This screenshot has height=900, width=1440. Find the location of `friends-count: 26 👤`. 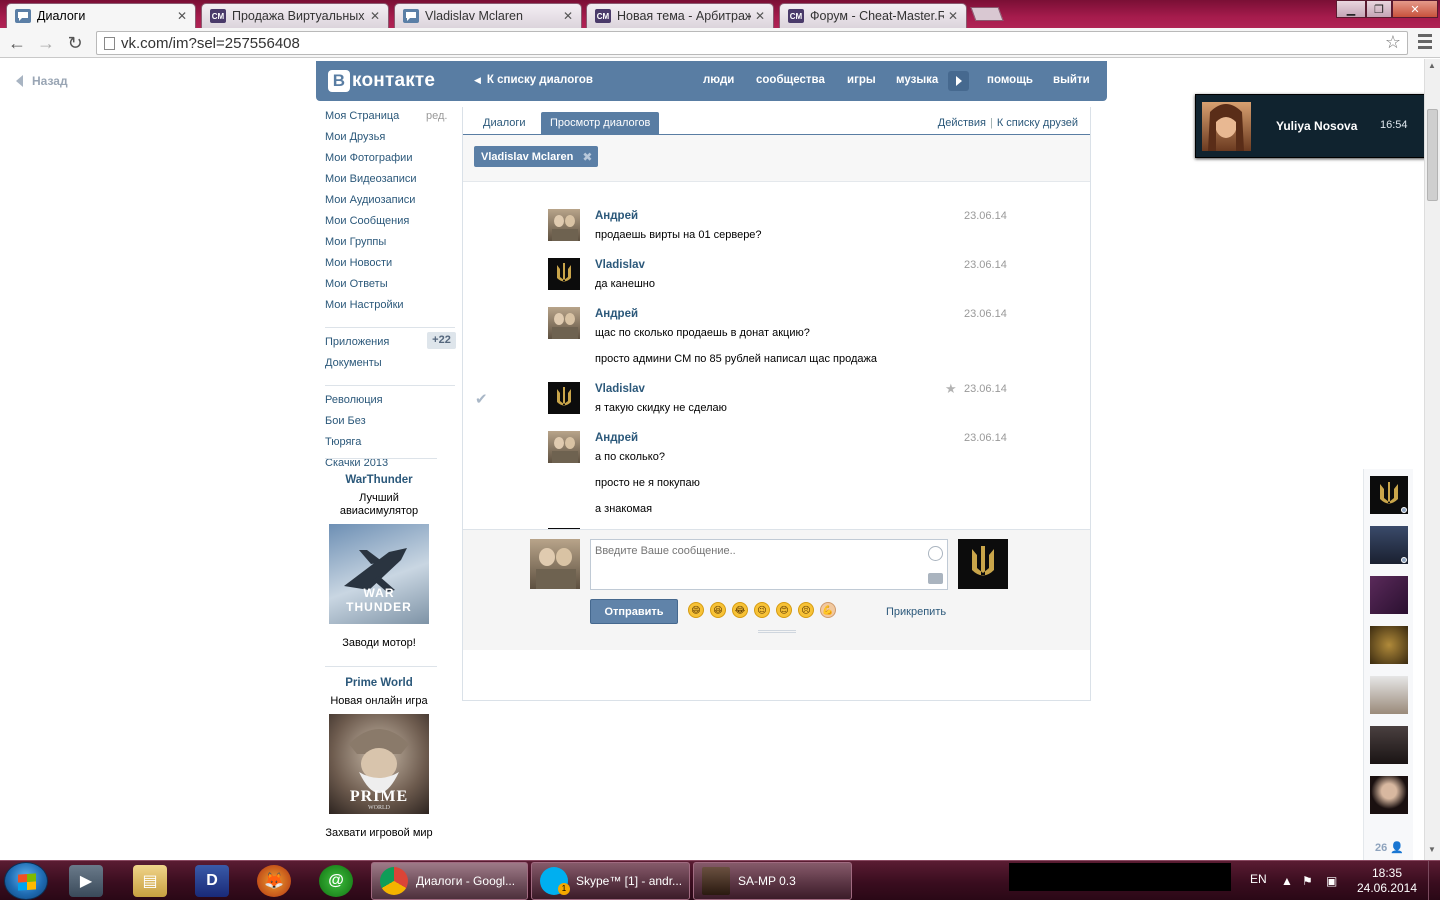

friends-count: 26 👤 is located at coordinates (1389, 847).